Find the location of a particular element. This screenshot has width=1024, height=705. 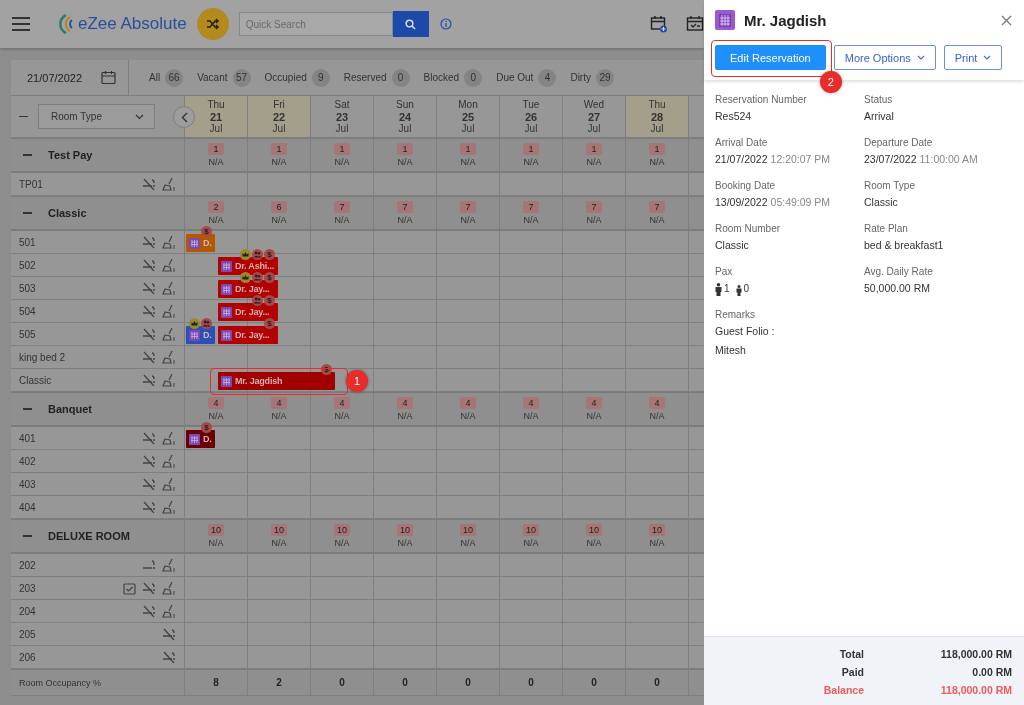

reservation-bar: Mr. Jagdish is located at coordinates (276, 381).